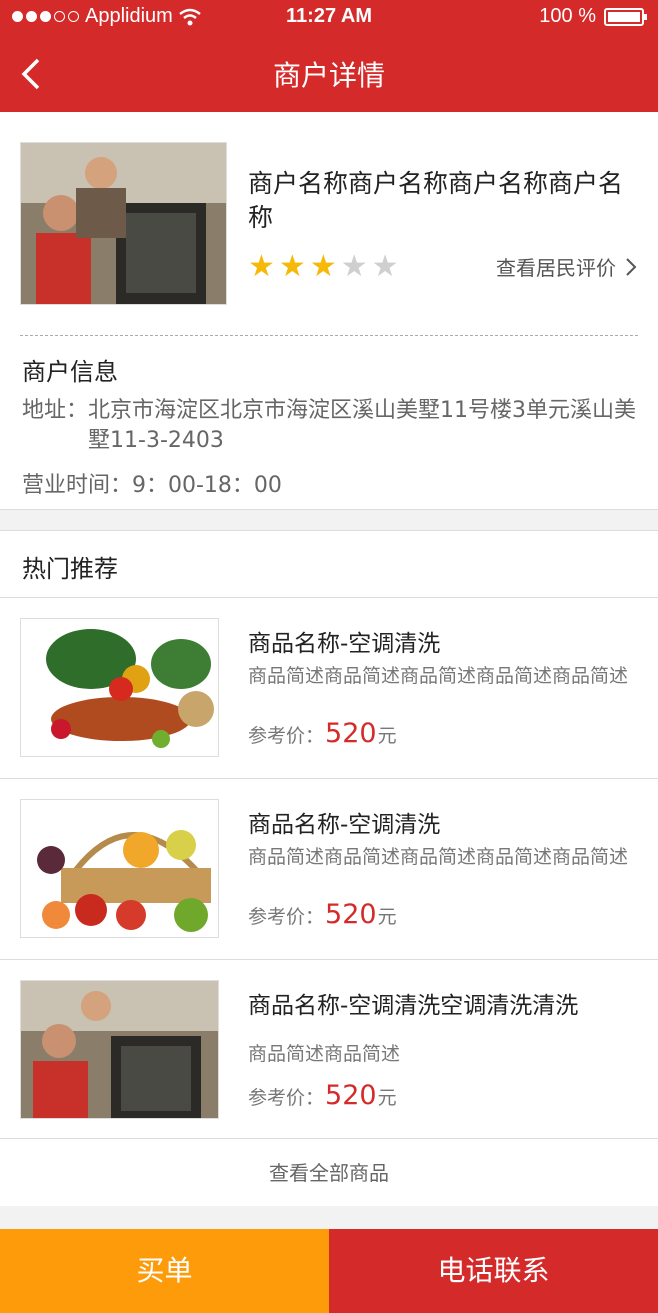 Image resolution: width=658 pixels, height=1313 pixels. I want to click on nav-bar: 商户详情, so click(329, 73).